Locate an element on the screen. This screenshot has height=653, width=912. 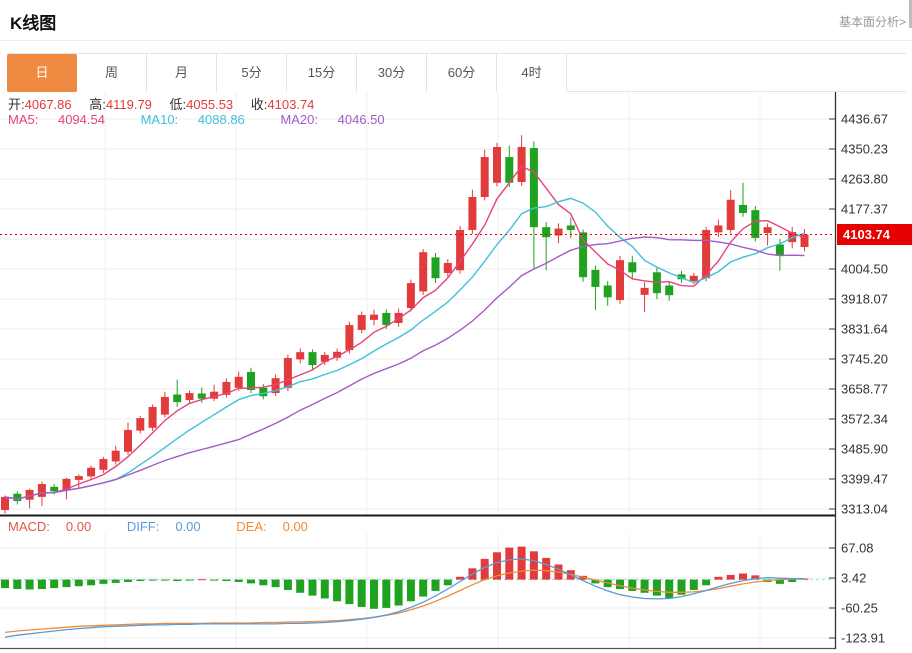
ohlc-readout: 开:4067.86 高:4119.79 低:4055.53 收:4103.74 is located at coordinates (168, 103).